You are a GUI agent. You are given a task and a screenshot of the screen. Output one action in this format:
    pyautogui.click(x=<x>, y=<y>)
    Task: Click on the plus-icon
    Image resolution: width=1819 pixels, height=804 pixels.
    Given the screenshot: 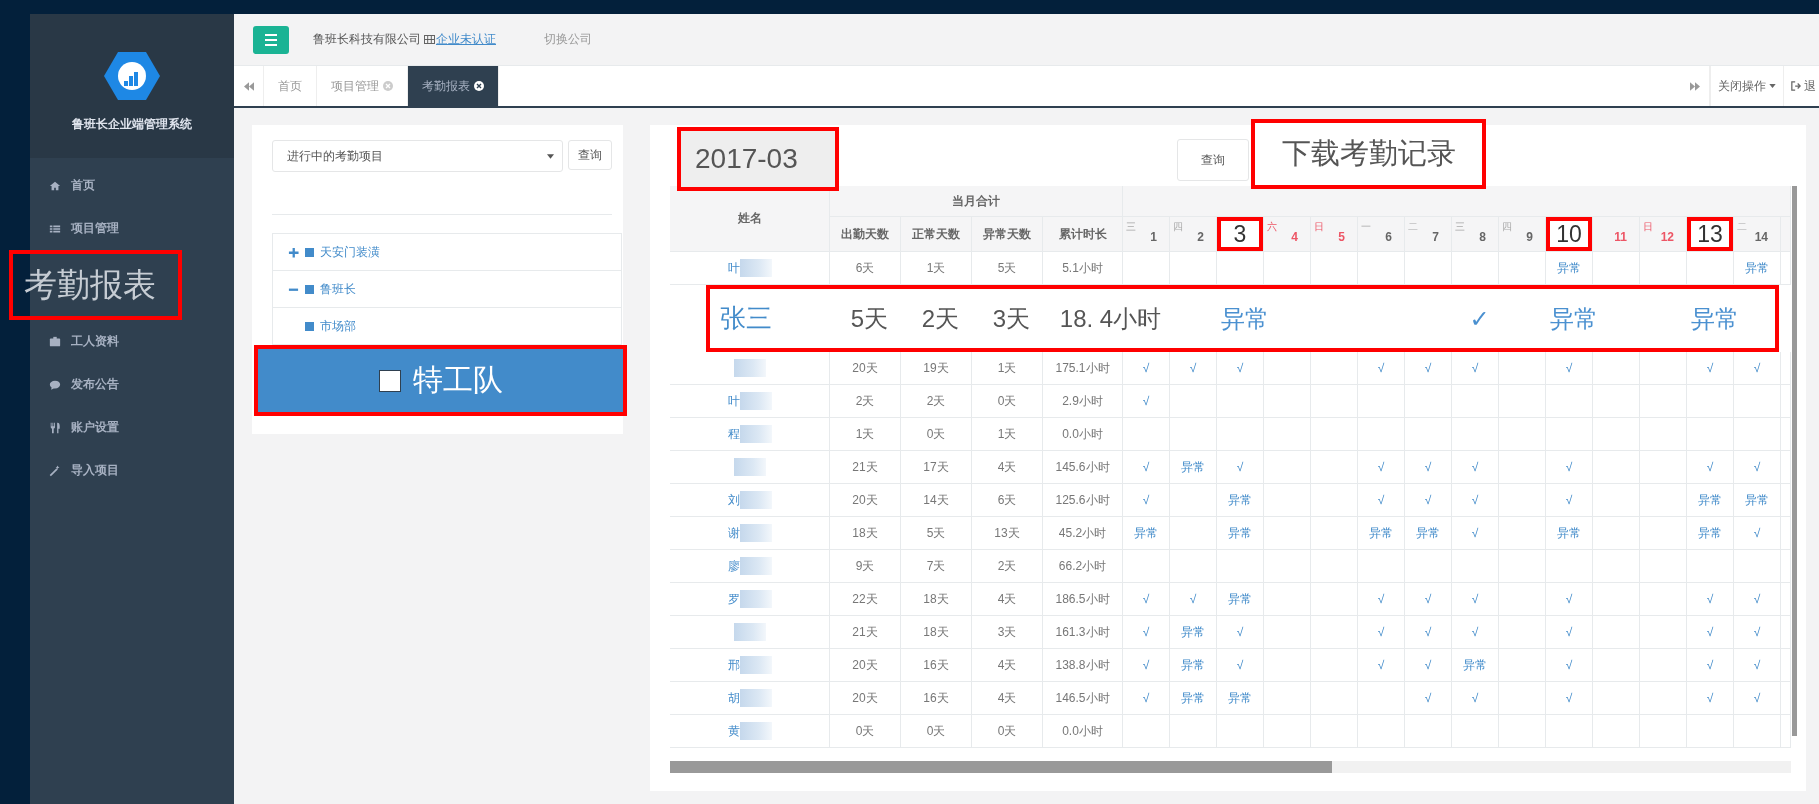 What is the action you would take?
    pyautogui.click(x=293, y=252)
    